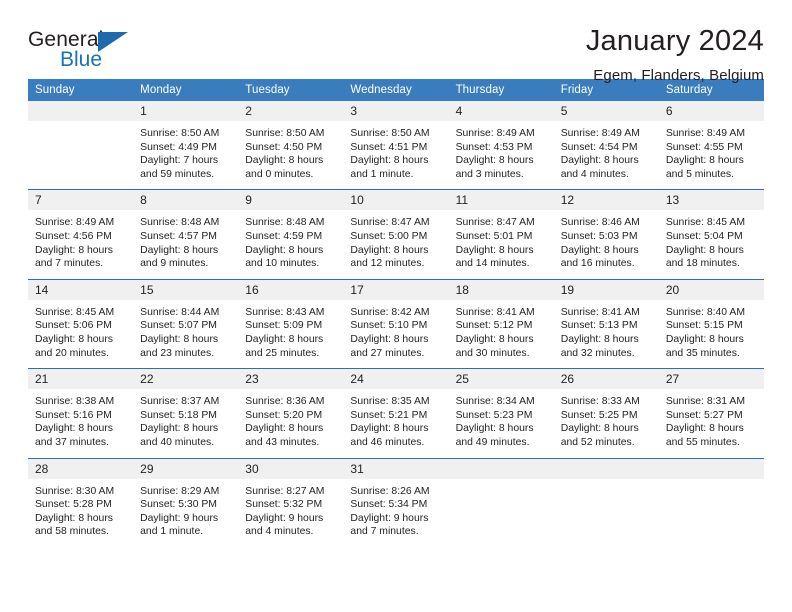 Image resolution: width=792 pixels, height=612 pixels. What do you see at coordinates (390, 491) in the screenshot?
I see `day-detail-line: Sunrise: 8:26 AM` at bounding box center [390, 491].